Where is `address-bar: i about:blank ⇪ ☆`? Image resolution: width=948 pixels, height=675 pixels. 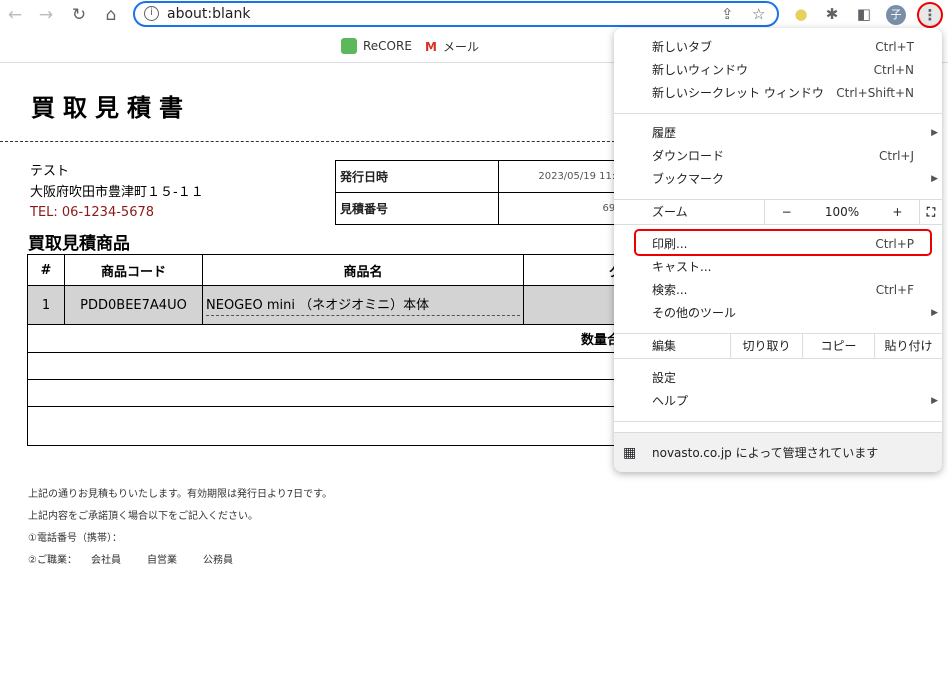 address-bar: i about:blank ⇪ ☆ is located at coordinates (456, 14).